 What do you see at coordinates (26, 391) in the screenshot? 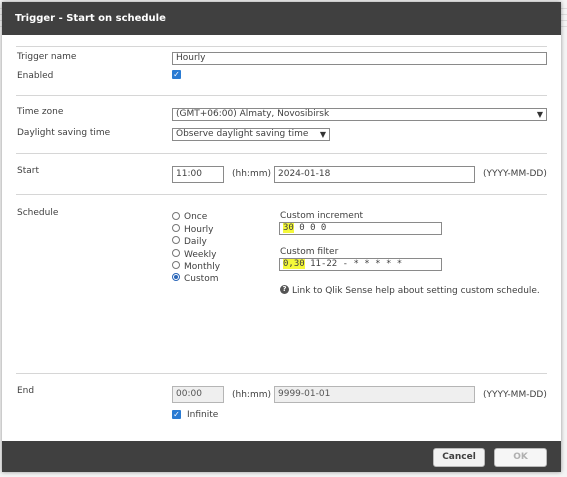
I see `end-label: End` at bounding box center [26, 391].